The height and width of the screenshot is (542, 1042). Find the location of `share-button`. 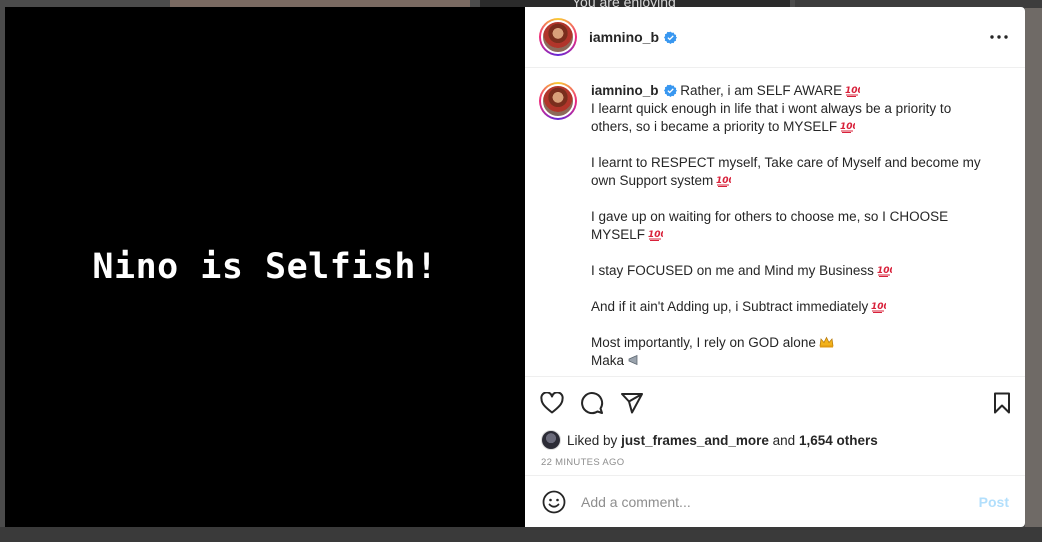

share-button is located at coordinates (632, 403).